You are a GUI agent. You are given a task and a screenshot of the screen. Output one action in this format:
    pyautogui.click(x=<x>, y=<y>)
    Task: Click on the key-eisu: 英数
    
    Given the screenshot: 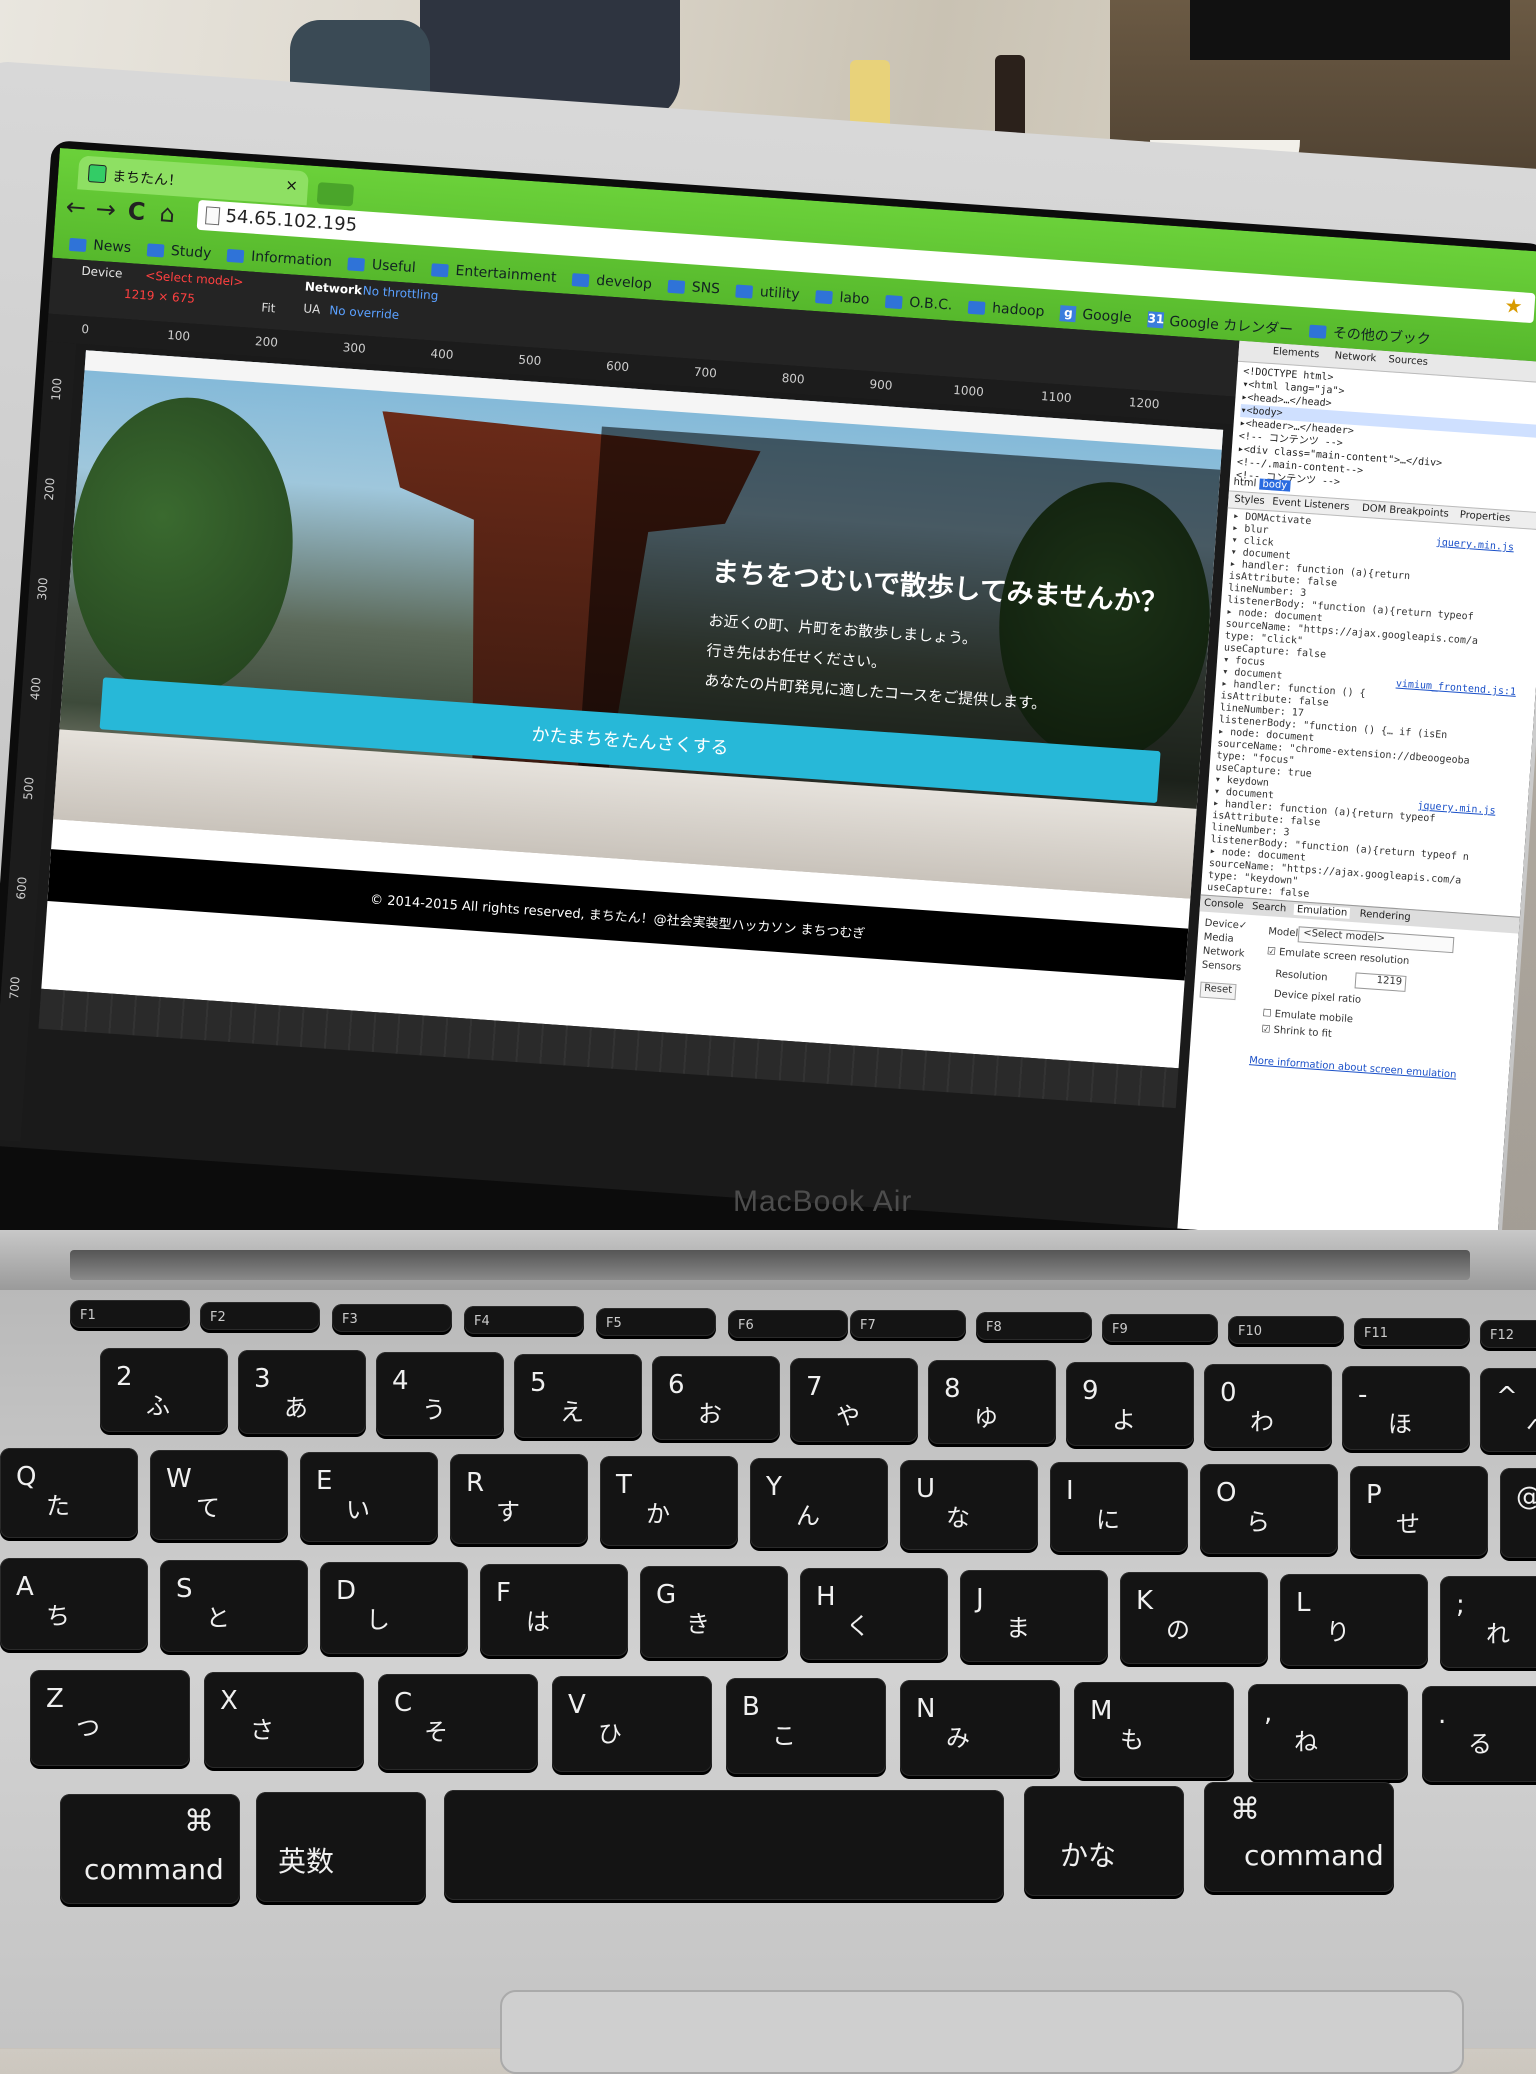 What is the action you would take?
    pyautogui.click(x=341, y=1847)
    